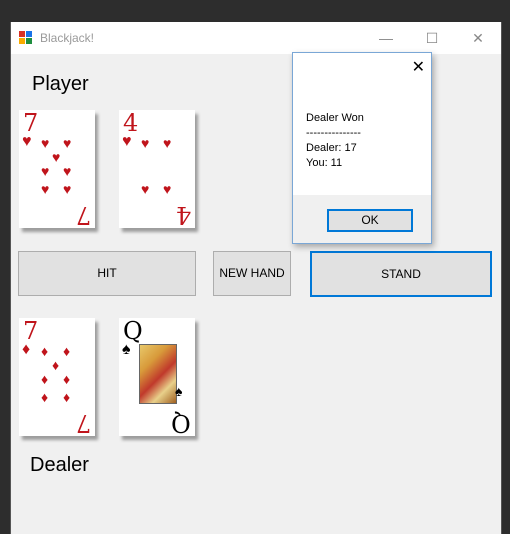 The image size is (510, 534). Describe the element at coordinates (60, 84) in the screenshot. I see `player-label: Player` at that location.